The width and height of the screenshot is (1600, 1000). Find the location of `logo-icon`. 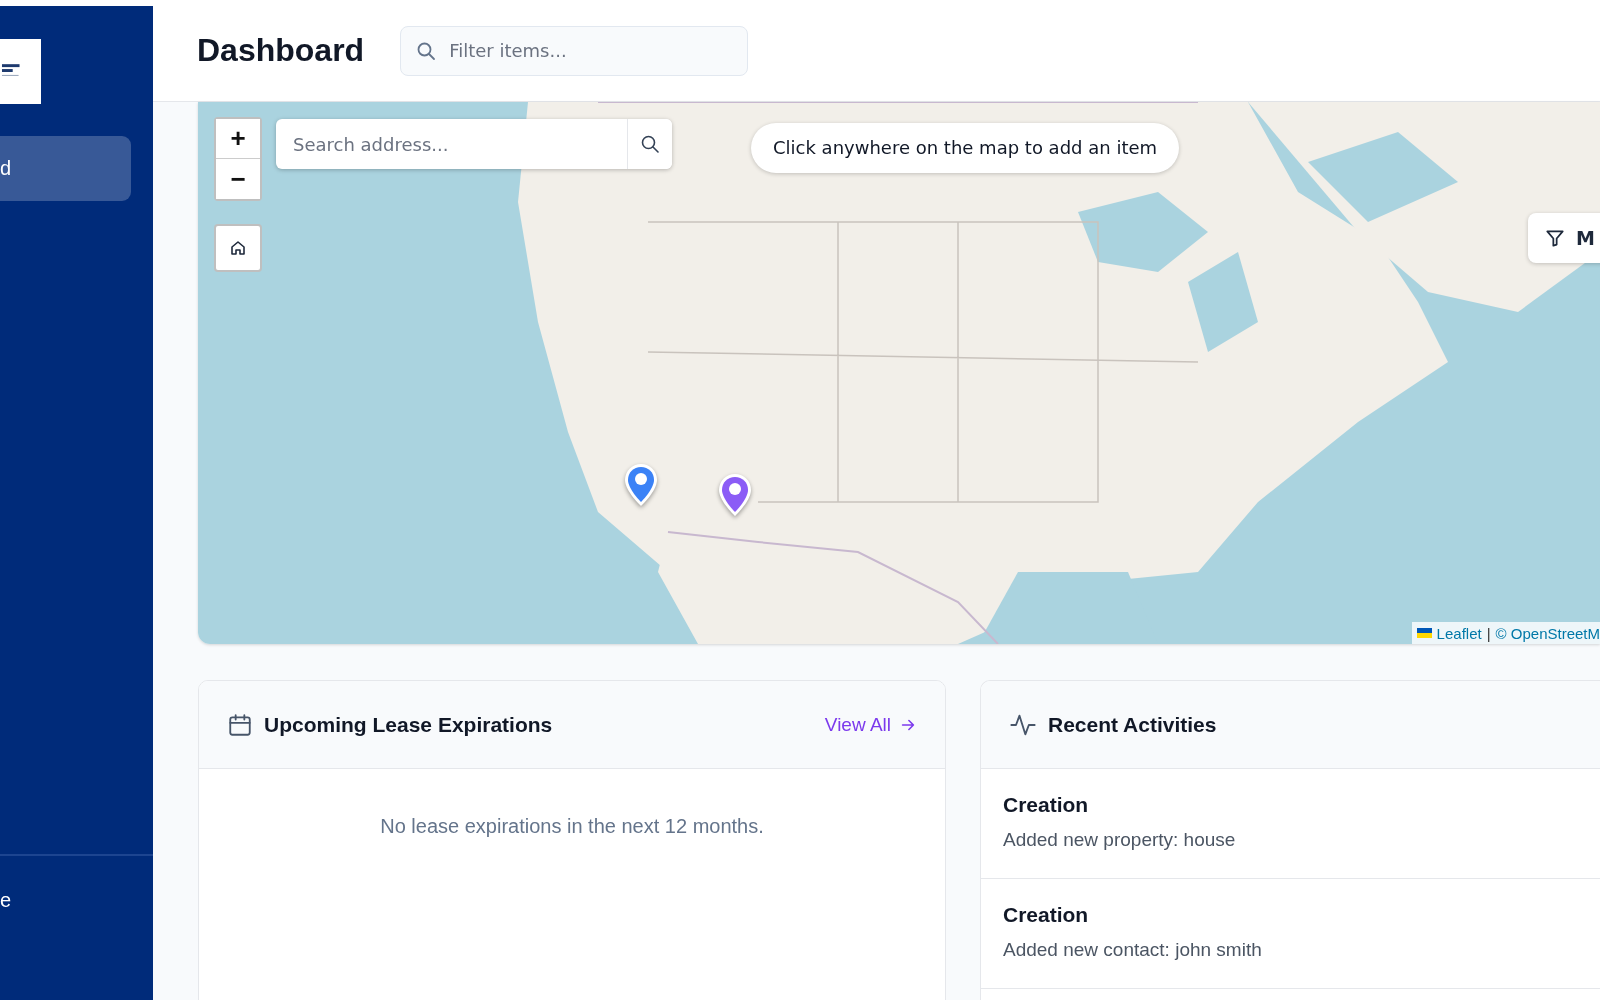

logo-icon is located at coordinates (20, 71).